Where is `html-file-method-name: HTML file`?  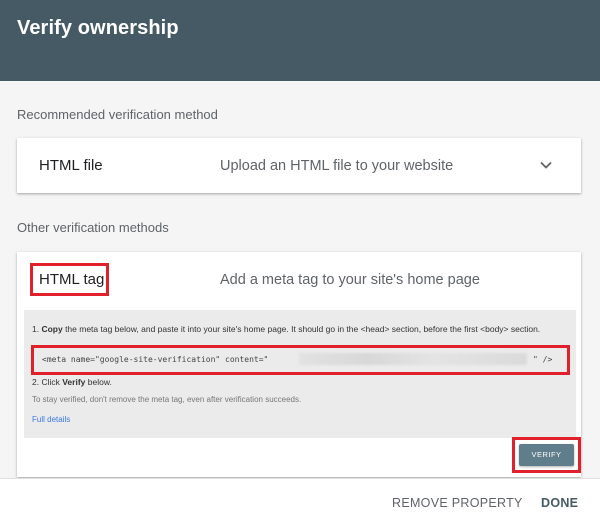
html-file-method-name: HTML file is located at coordinates (71, 165).